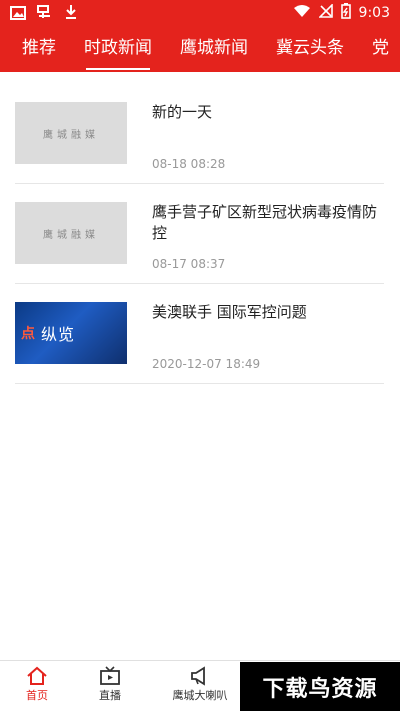  Describe the element at coordinates (110, 695) in the screenshot. I see `nav-live-label: 直播` at that location.